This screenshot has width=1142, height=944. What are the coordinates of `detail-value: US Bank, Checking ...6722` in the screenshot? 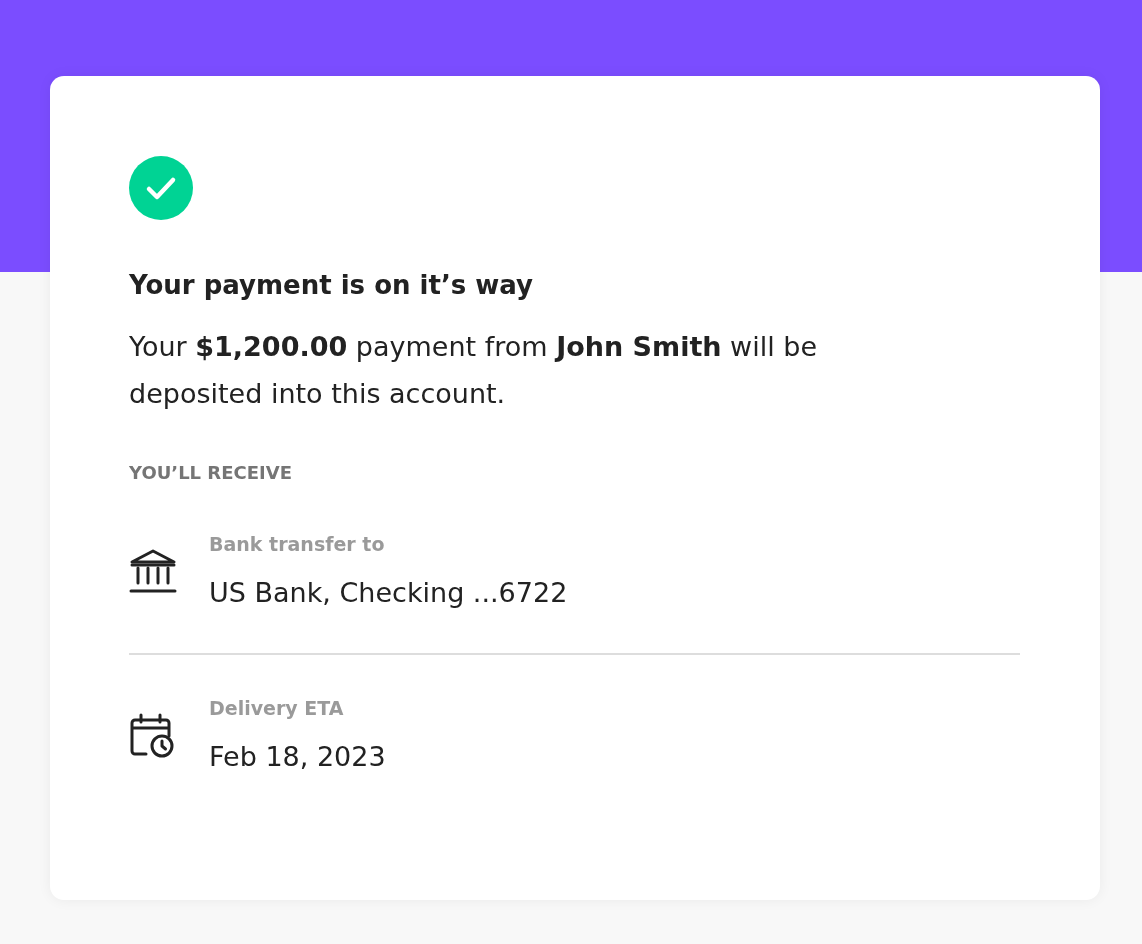 It's located at (388, 593).